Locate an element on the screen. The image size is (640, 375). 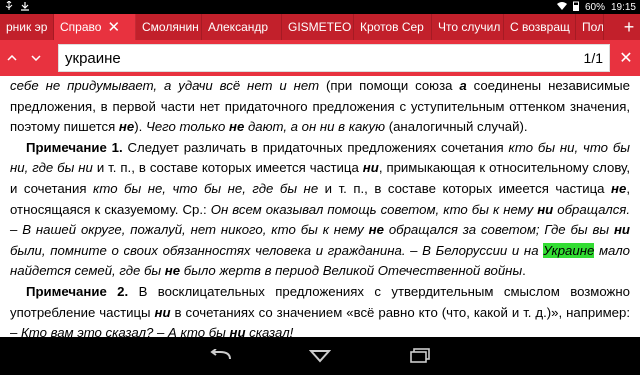
chevron-up-icon is located at coordinates (12, 58).